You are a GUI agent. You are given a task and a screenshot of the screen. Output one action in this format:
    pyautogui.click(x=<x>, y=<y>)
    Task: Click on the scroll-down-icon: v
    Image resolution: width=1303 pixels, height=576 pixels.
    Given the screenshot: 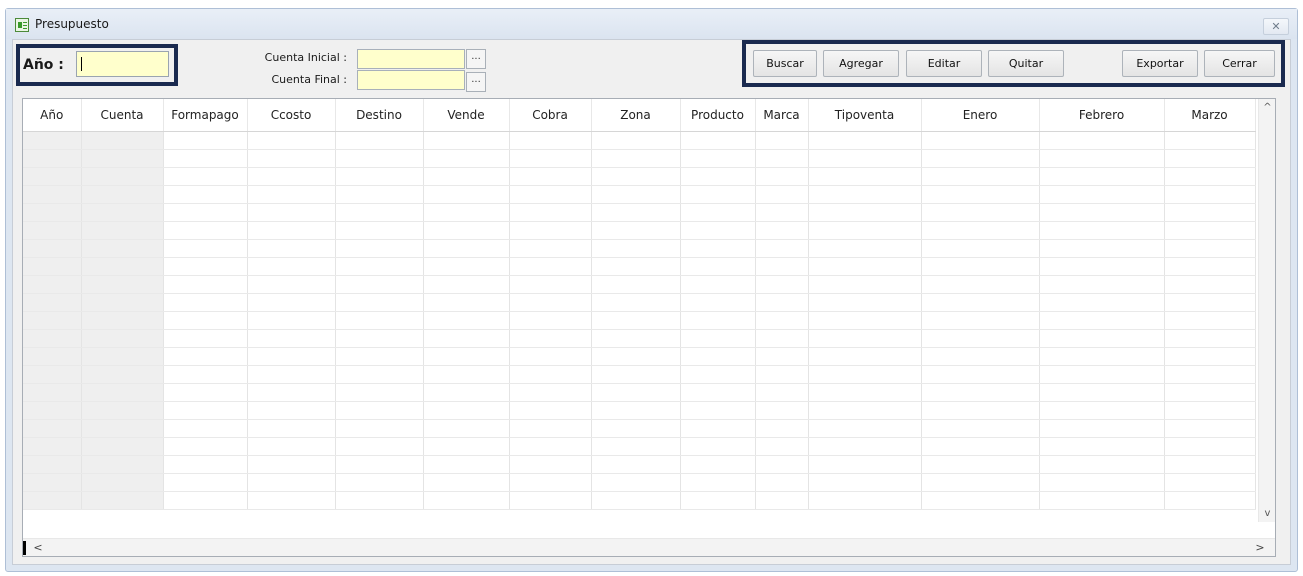 What is the action you would take?
    pyautogui.click(x=1267, y=513)
    